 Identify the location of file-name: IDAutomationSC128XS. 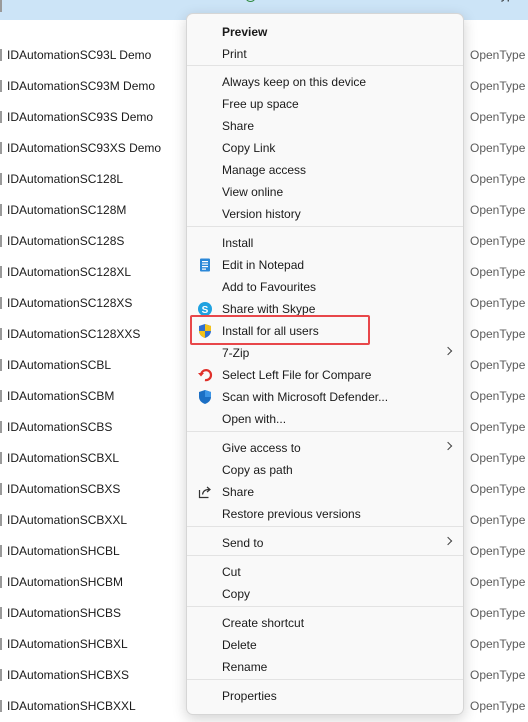
(70, 303).